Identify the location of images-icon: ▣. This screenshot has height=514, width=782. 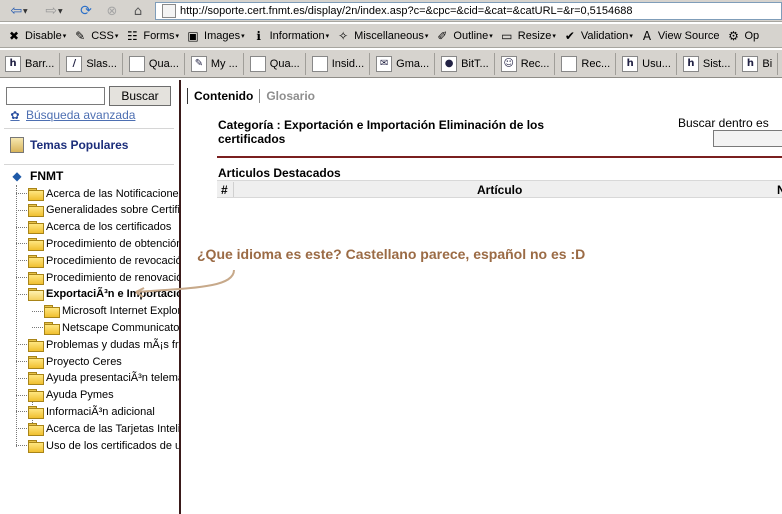
(193, 35).